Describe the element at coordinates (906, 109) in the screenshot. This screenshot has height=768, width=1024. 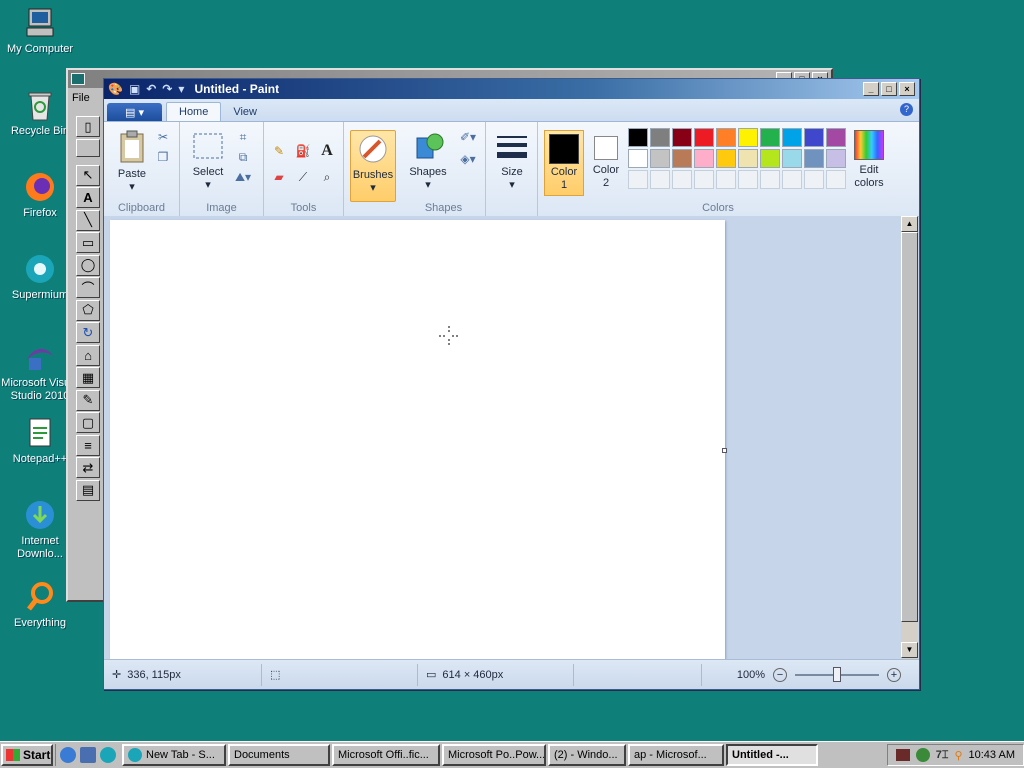
I see `help-icon: ?` at that location.